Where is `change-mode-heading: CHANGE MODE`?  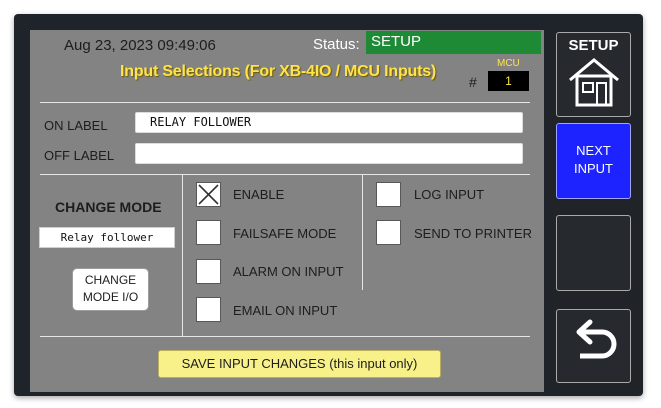
change-mode-heading: CHANGE MODE is located at coordinates (108, 207).